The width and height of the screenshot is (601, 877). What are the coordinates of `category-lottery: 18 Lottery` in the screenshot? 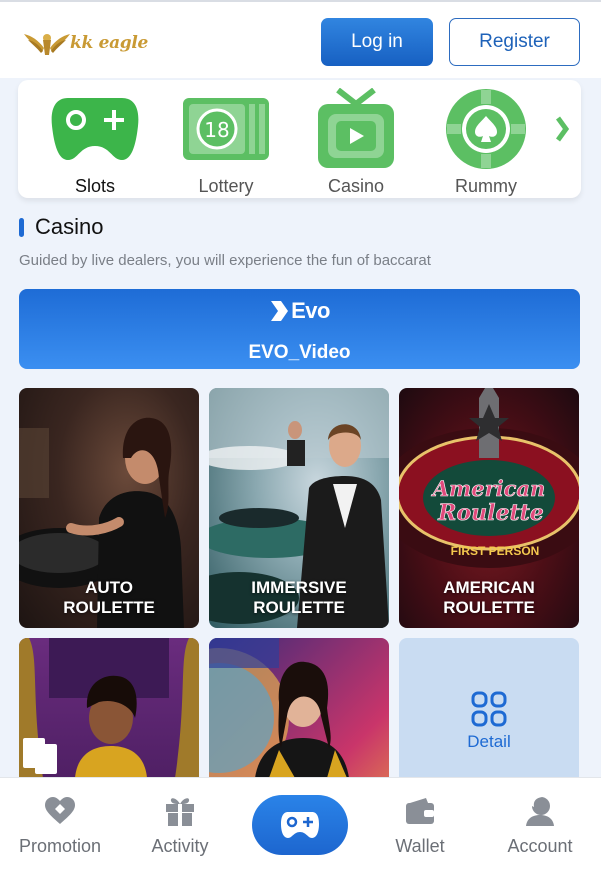 It's located at (226, 139).